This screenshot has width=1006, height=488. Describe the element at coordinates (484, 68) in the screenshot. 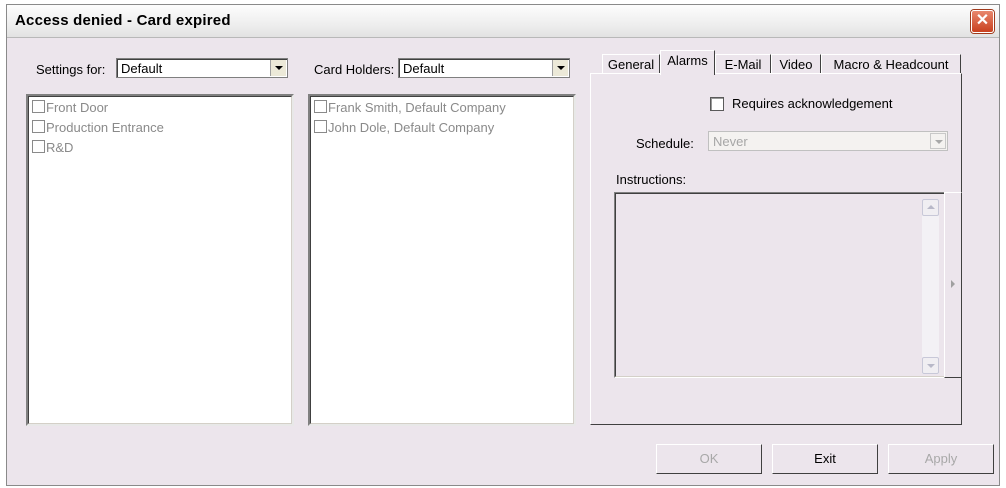

I see `card-holders-dropdown: Default` at that location.